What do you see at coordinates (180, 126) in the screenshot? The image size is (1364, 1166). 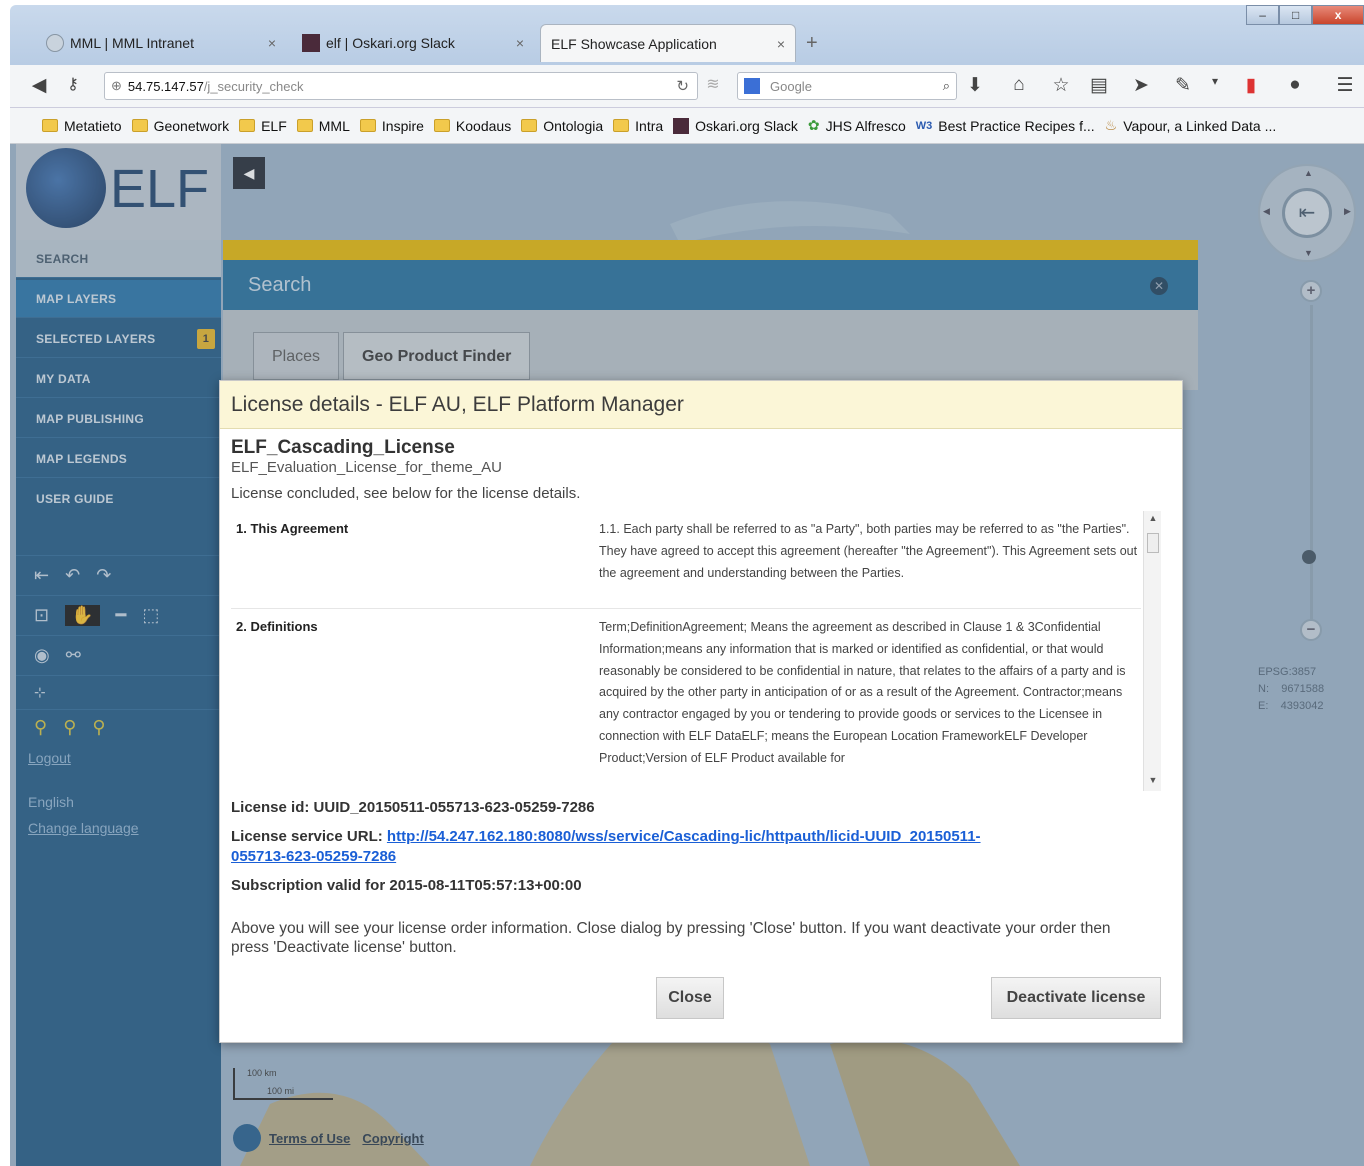 I see `bookmark-item: Geonetwork` at bounding box center [180, 126].